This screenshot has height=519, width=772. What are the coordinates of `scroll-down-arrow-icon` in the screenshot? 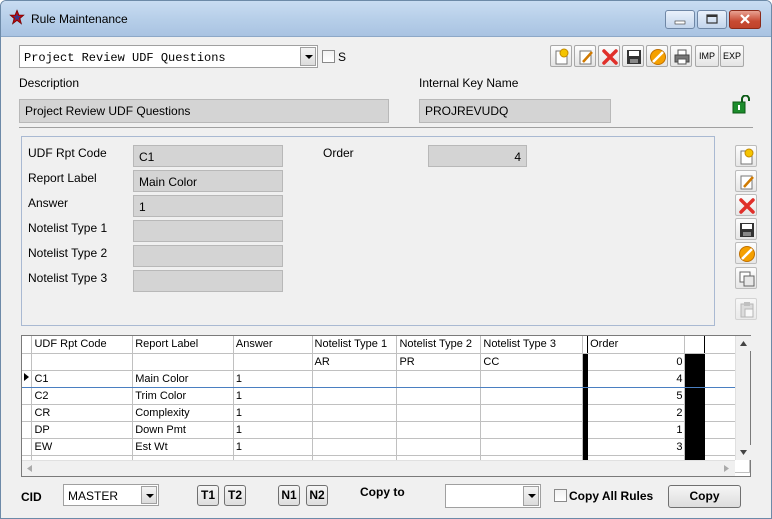 It's located at (743, 452).